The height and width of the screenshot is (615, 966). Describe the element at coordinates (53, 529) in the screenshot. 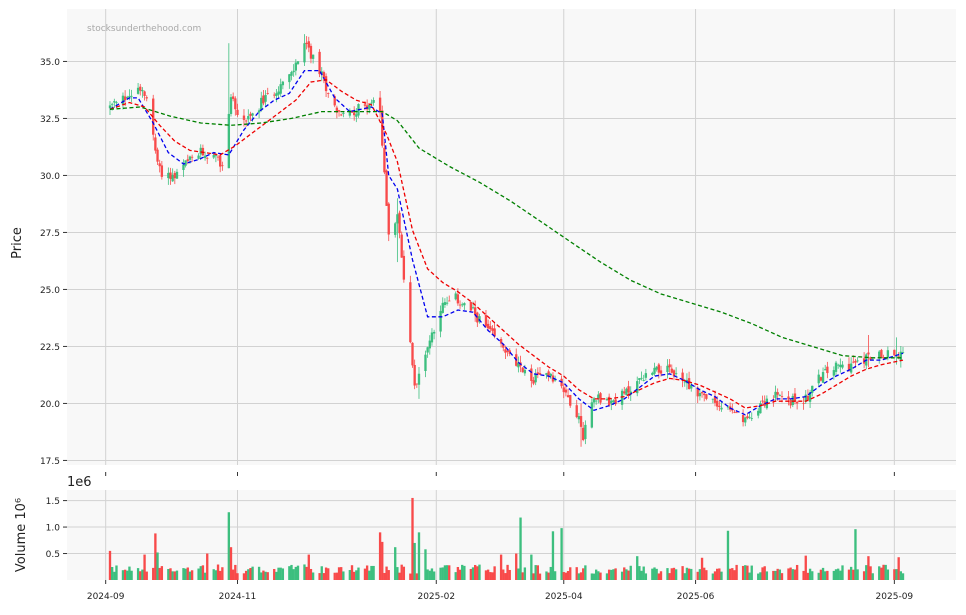

I see `volume-tick-label: 1.0` at that location.